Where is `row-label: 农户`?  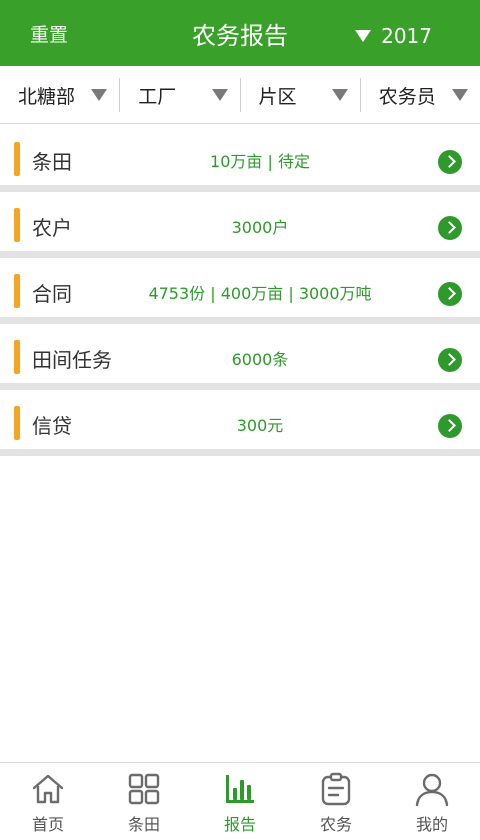
row-label: 农户 is located at coordinates (52, 228).